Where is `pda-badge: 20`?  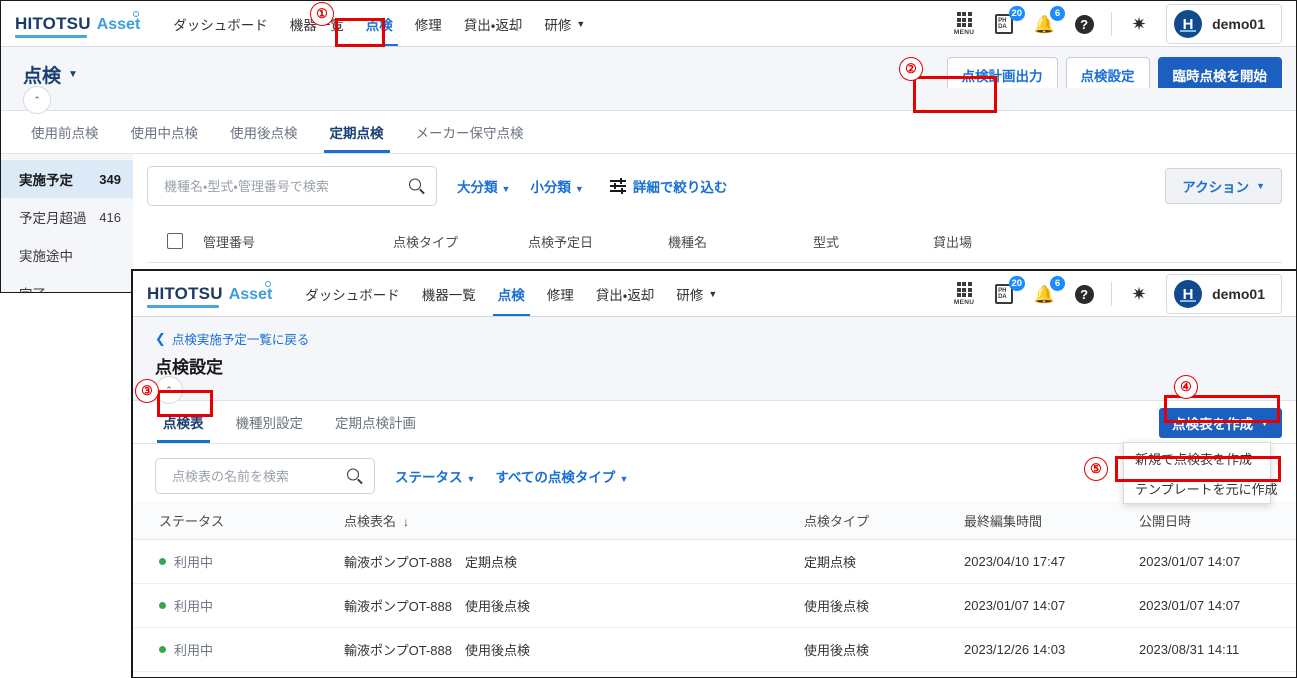 pda-badge: 20 is located at coordinates (1017, 13).